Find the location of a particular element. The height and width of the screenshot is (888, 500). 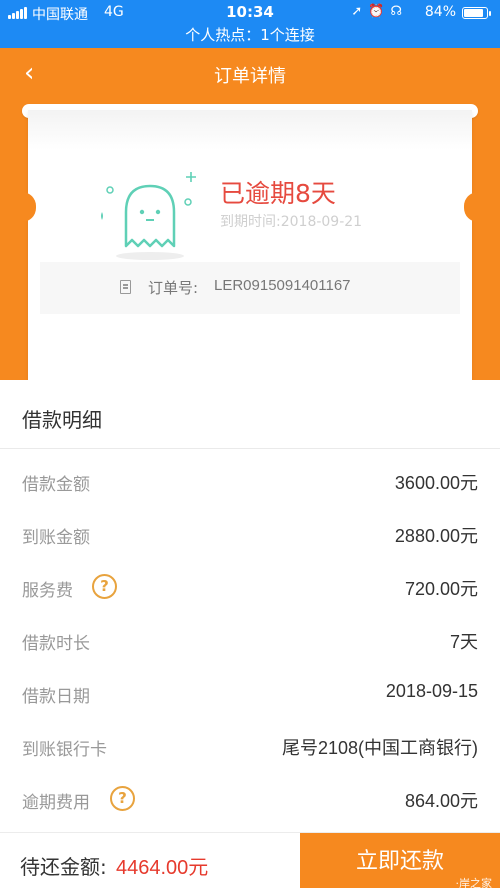

row-label: 逾期费用 is located at coordinates (56, 803).